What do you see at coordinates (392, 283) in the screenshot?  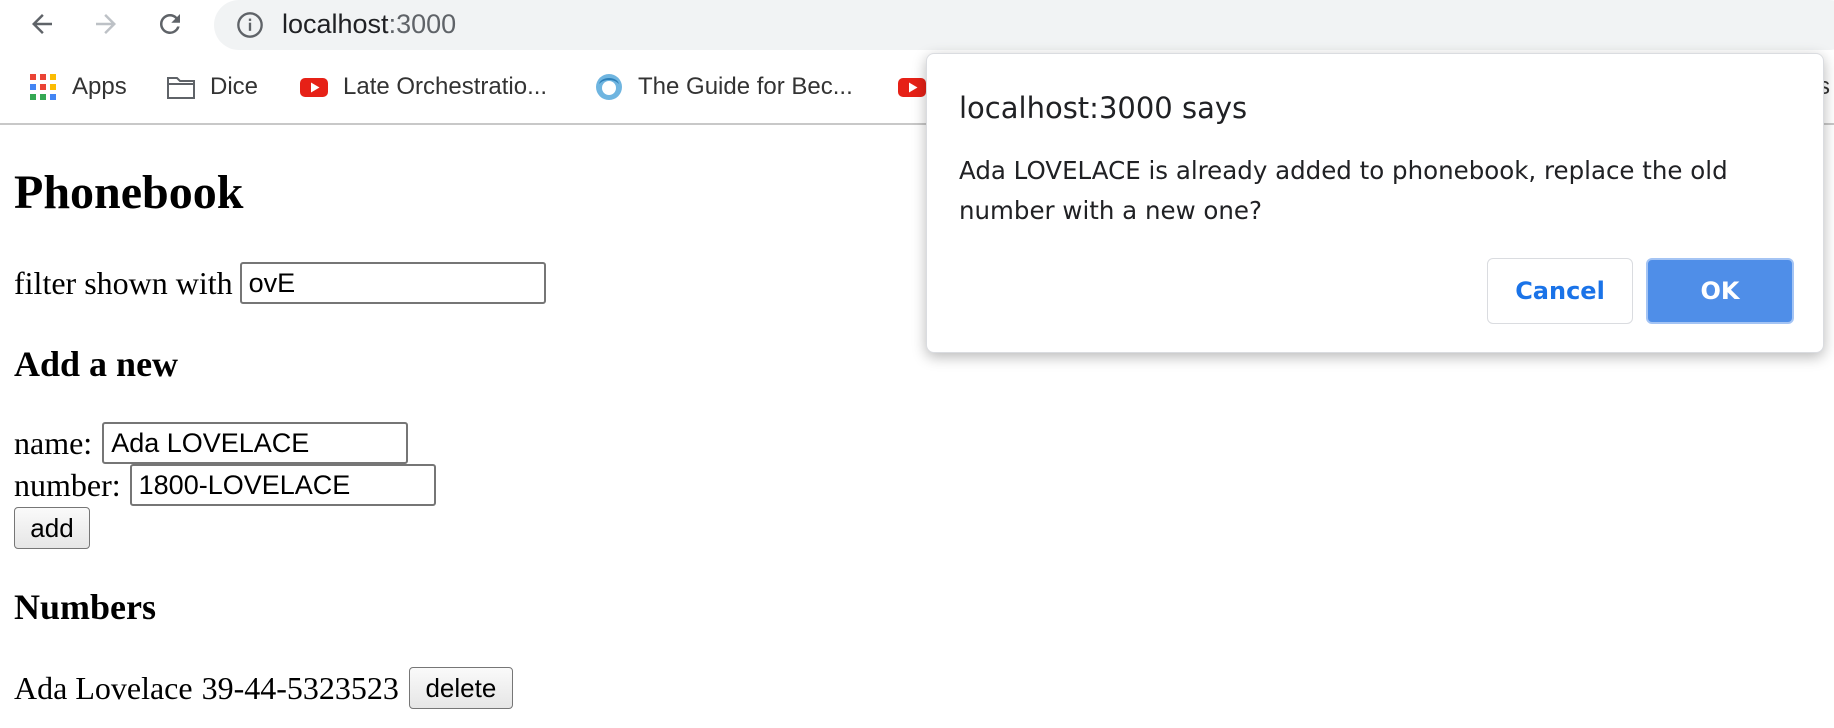 I see `filter-input: ovE` at bounding box center [392, 283].